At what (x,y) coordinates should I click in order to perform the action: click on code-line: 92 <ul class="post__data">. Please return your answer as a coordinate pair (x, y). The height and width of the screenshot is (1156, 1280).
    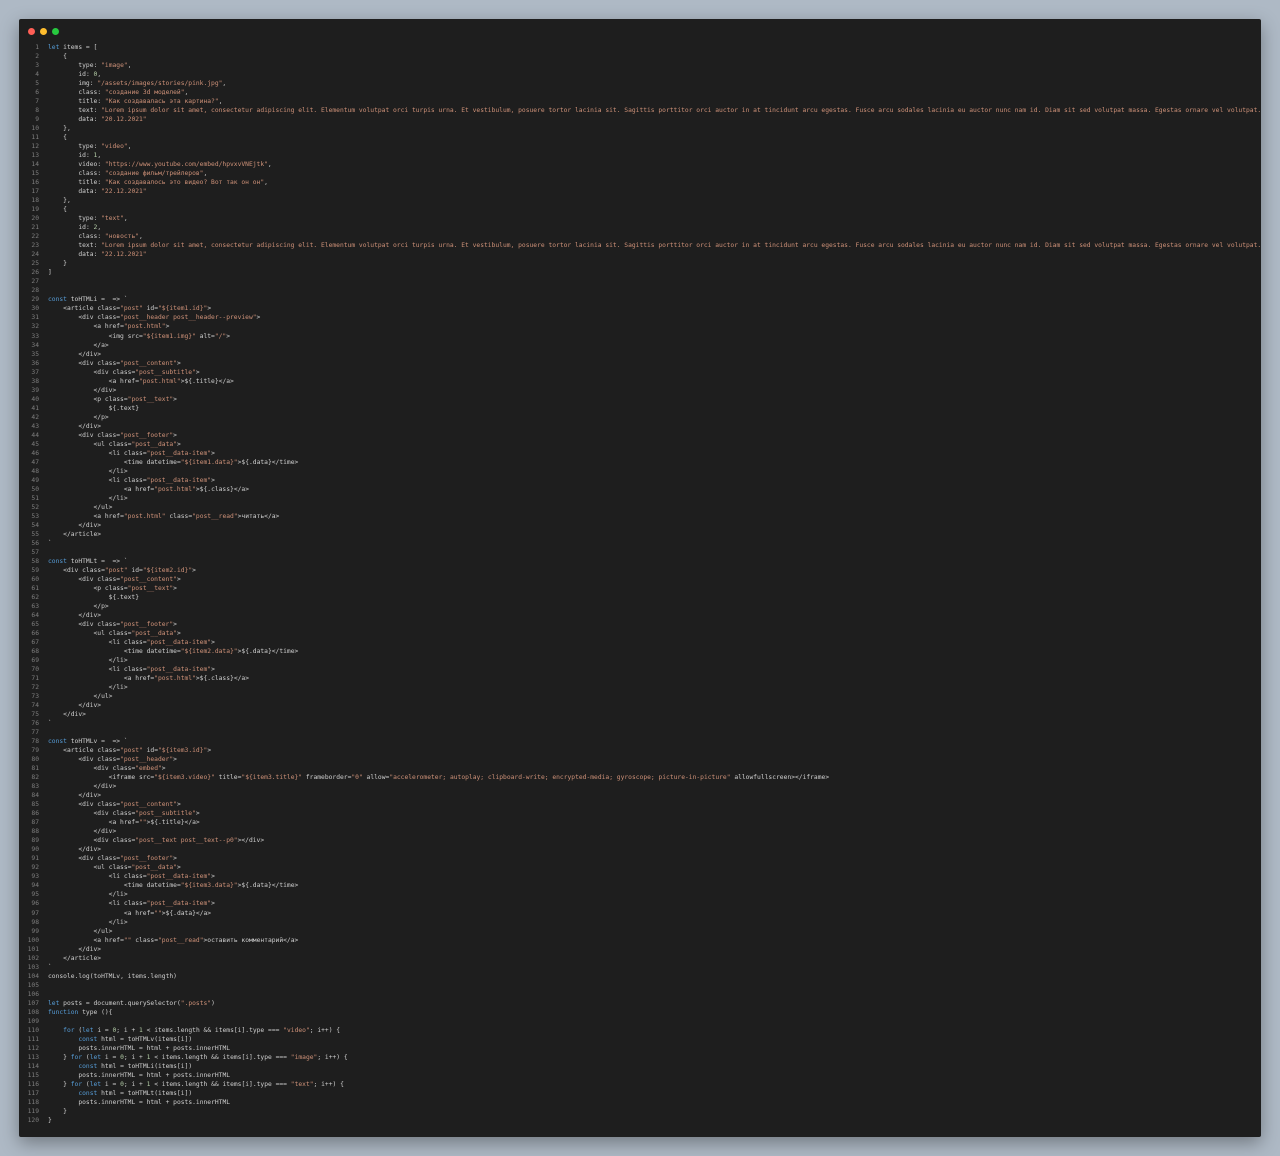
    Looking at the image, I should click on (640, 867).